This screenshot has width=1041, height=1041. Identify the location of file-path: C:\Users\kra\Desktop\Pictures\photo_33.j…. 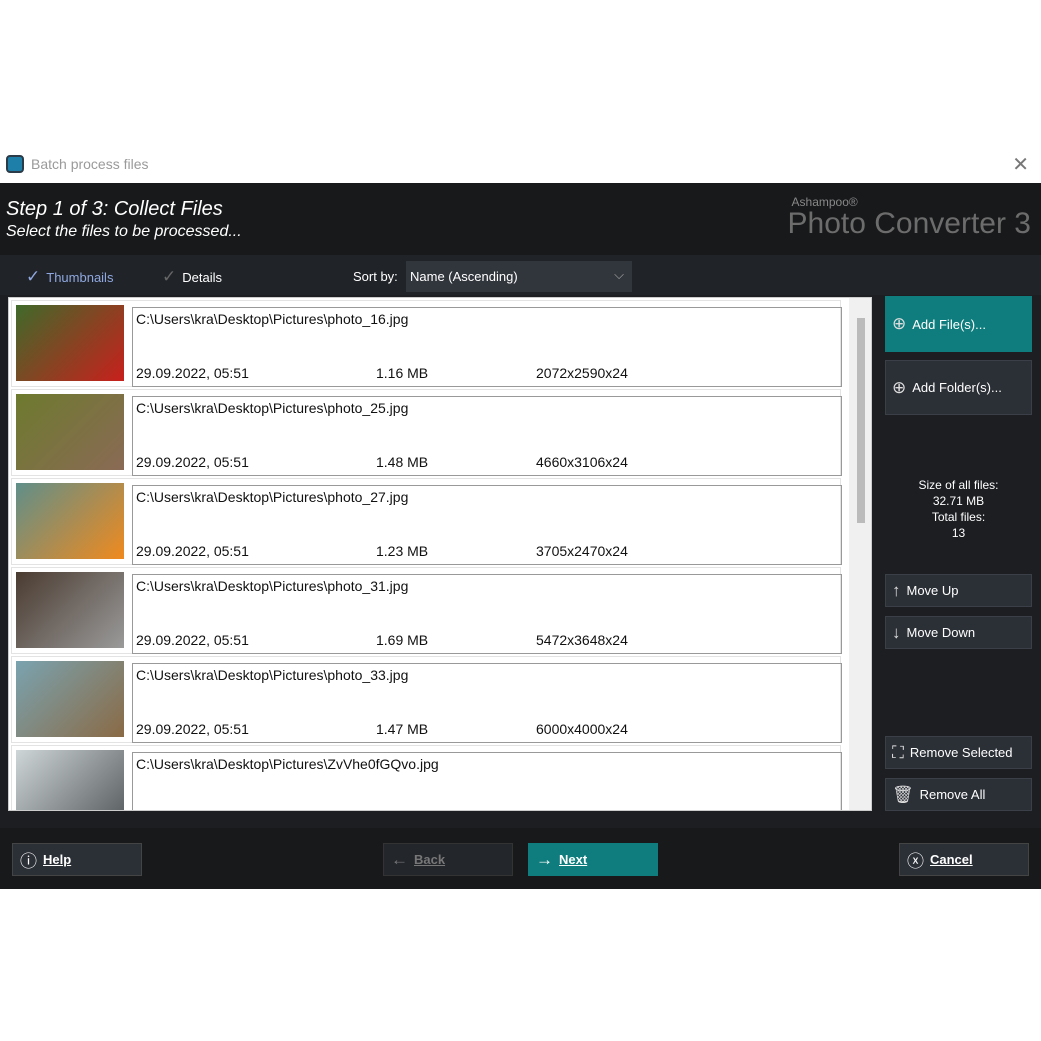
(272, 675).